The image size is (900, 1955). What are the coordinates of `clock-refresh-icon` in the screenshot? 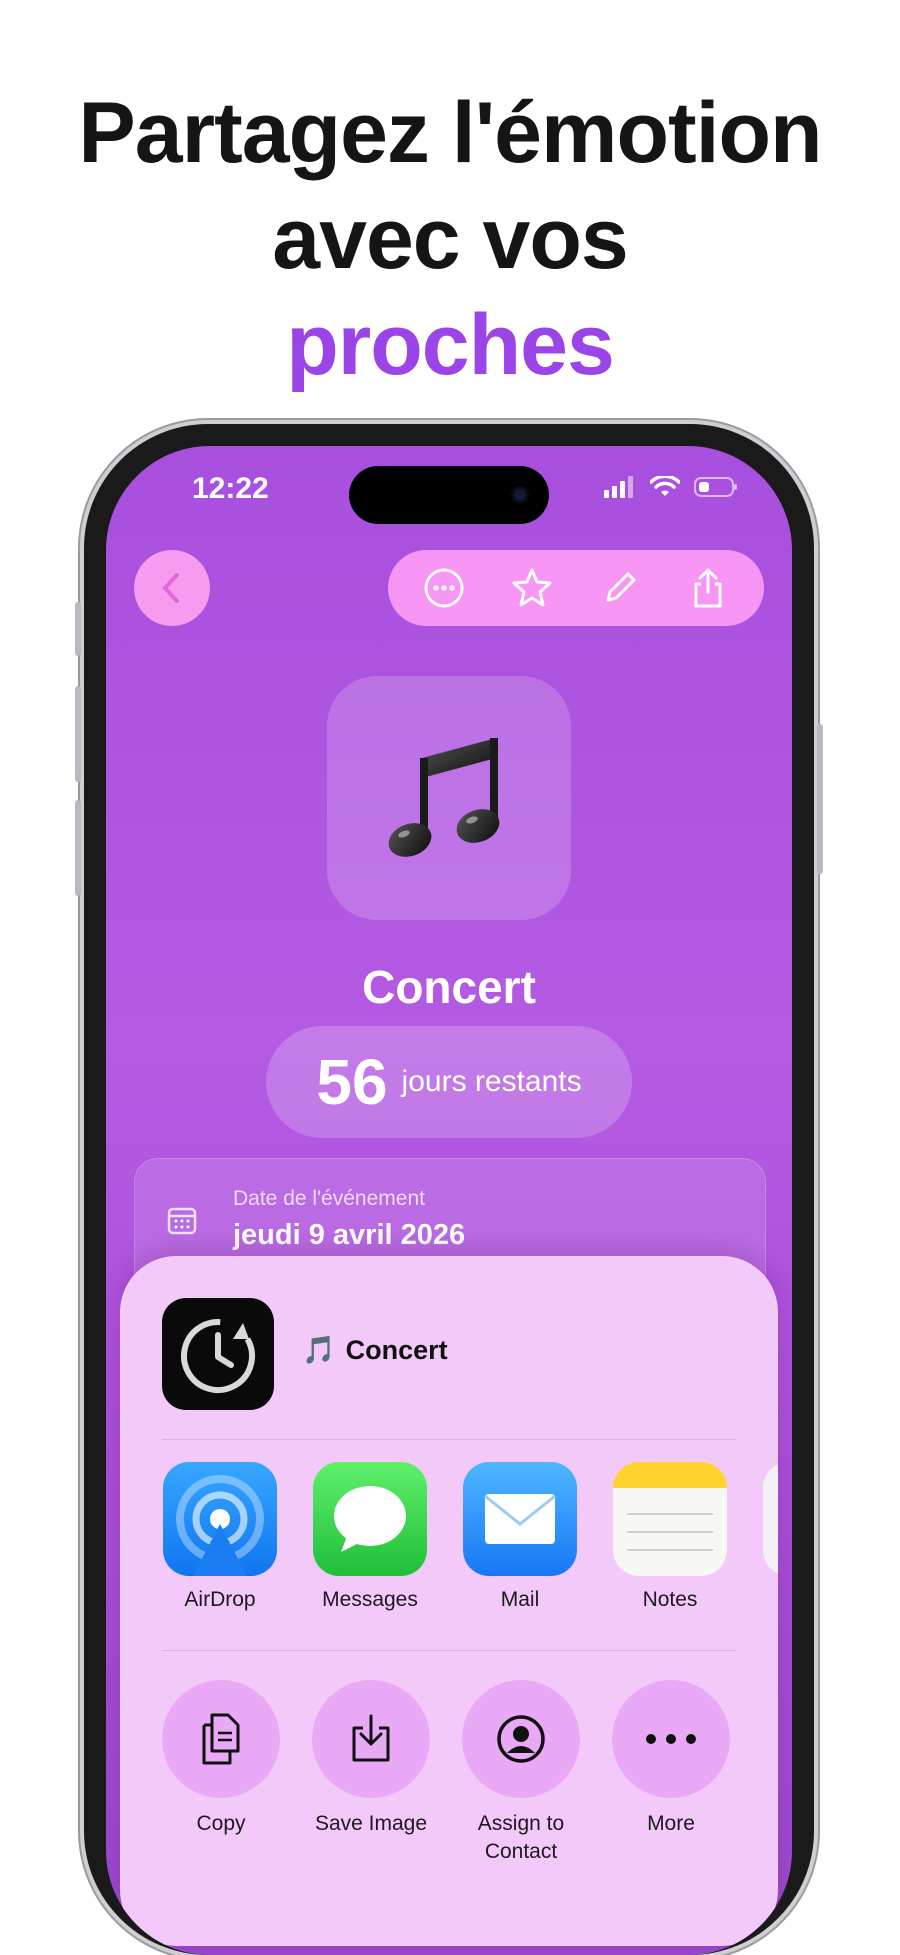 It's located at (218, 1356).